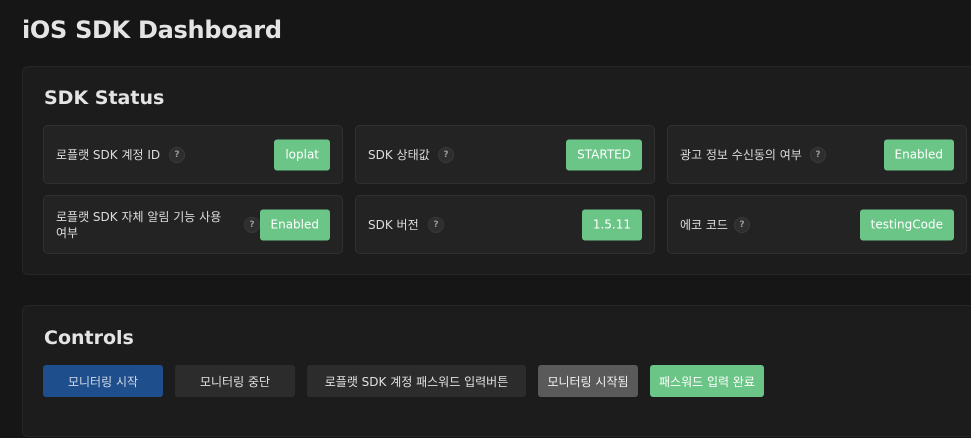 The height and width of the screenshot is (438, 971). I want to click on echo-code-card: 에코 코드 ? testingCode, so click(817, 224).